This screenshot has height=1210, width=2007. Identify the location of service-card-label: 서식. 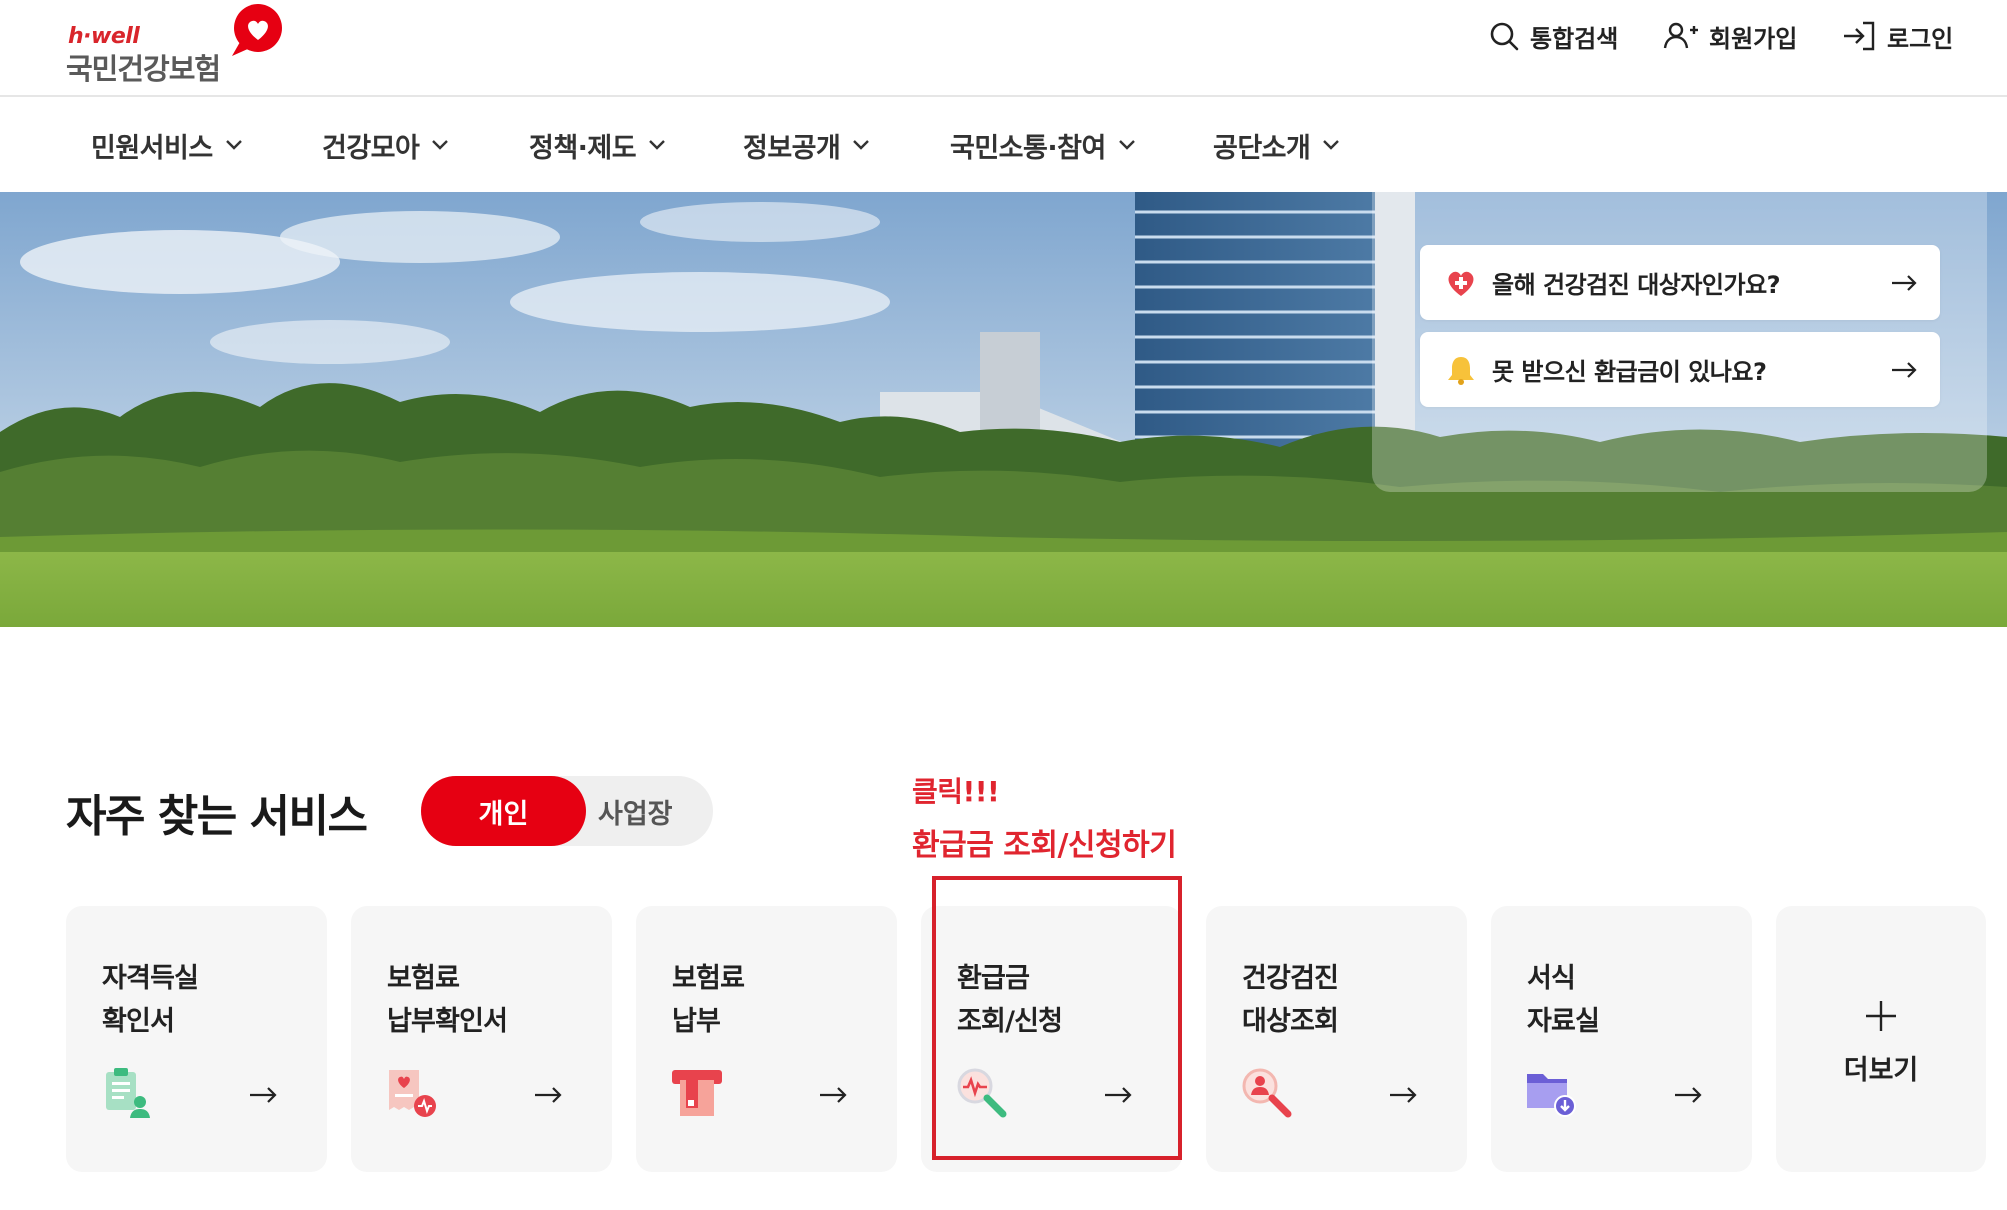
(1551, 978).